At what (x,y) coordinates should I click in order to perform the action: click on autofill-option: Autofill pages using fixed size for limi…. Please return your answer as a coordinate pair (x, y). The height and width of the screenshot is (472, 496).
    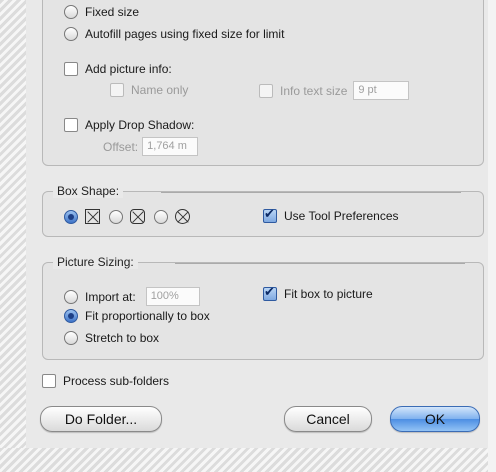
    Looking at the image, I should click on (174, 34).